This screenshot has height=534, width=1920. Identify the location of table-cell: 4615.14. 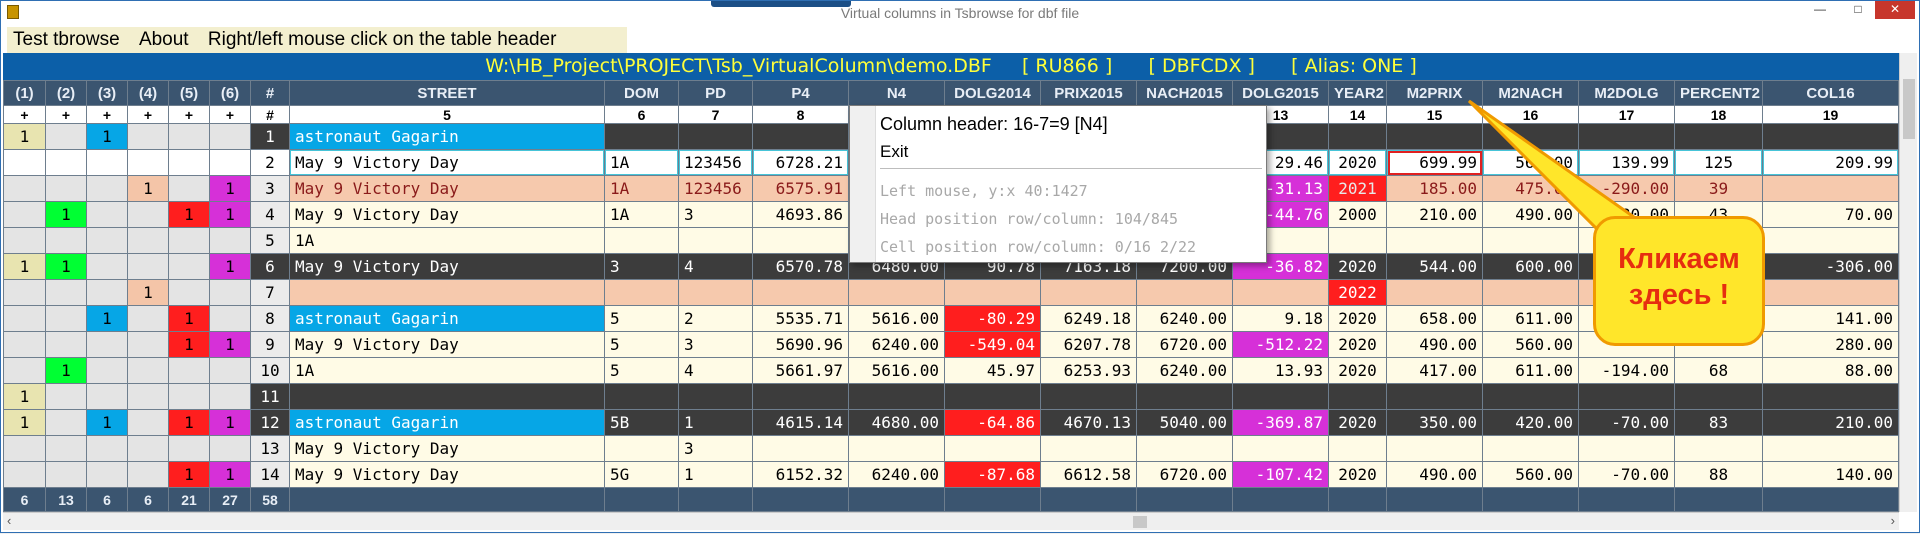
(800, 422).